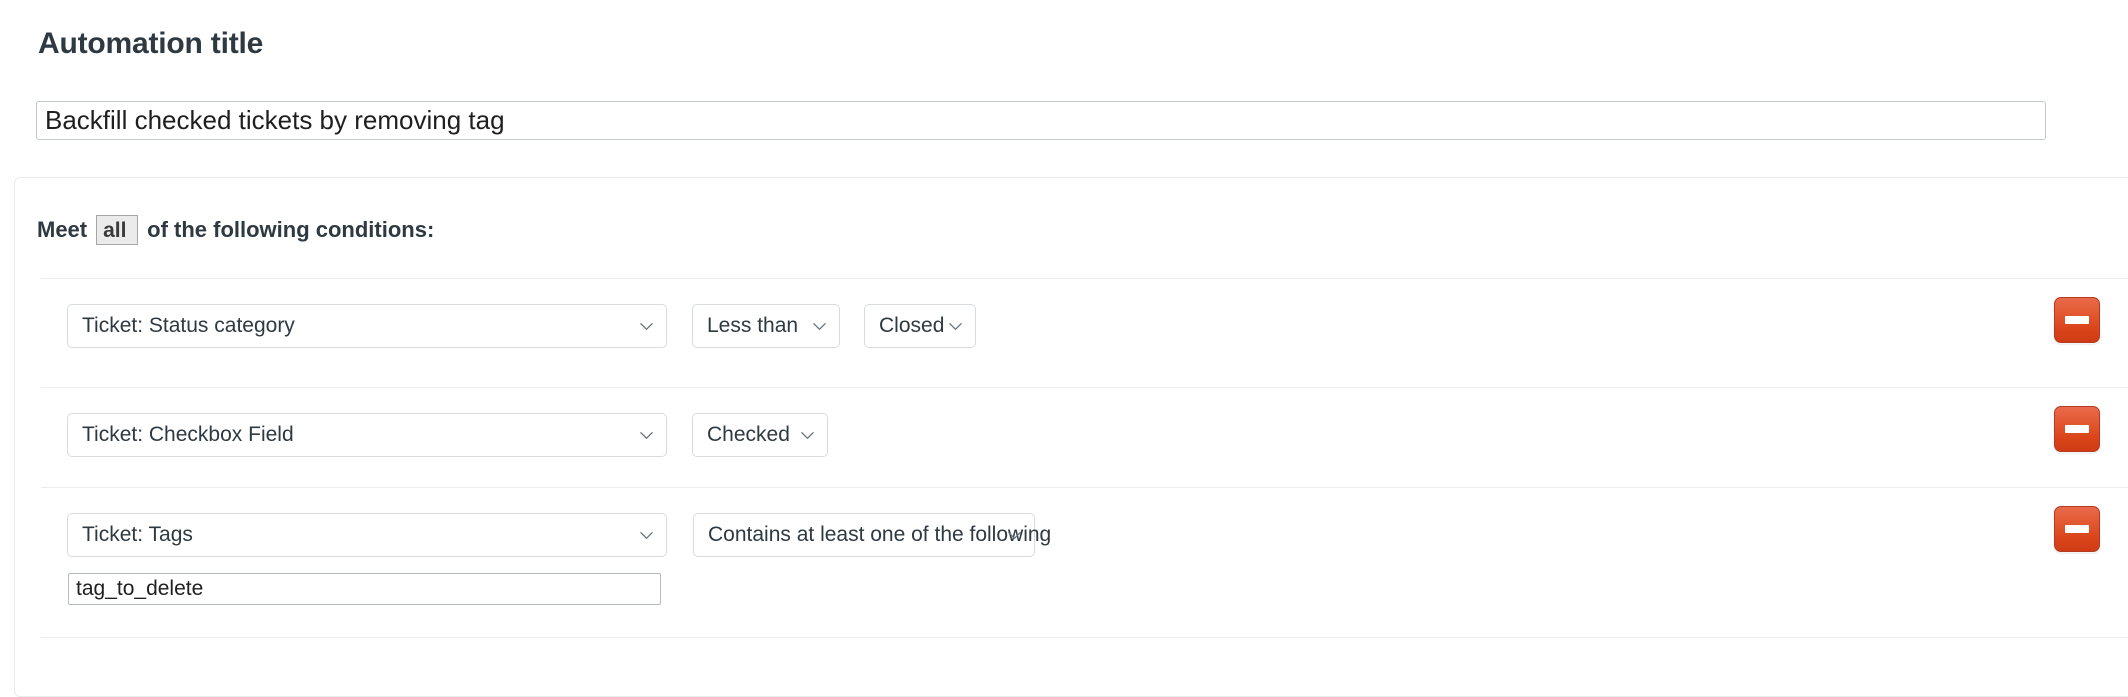  Describe the element at coordinates (1041, 120) in the screenshot. I see `automation-title-input` at that location.